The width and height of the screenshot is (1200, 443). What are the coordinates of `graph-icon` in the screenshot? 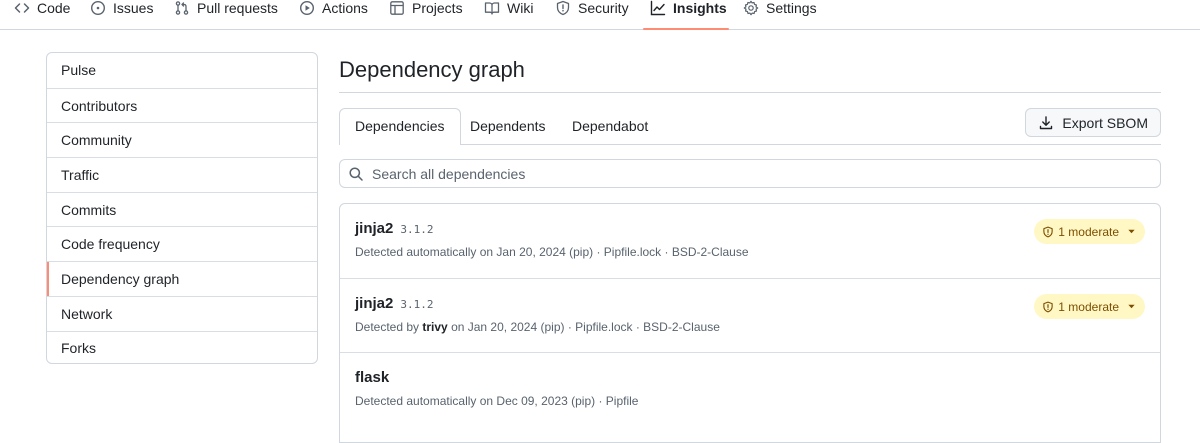 It's located at (658, 8).